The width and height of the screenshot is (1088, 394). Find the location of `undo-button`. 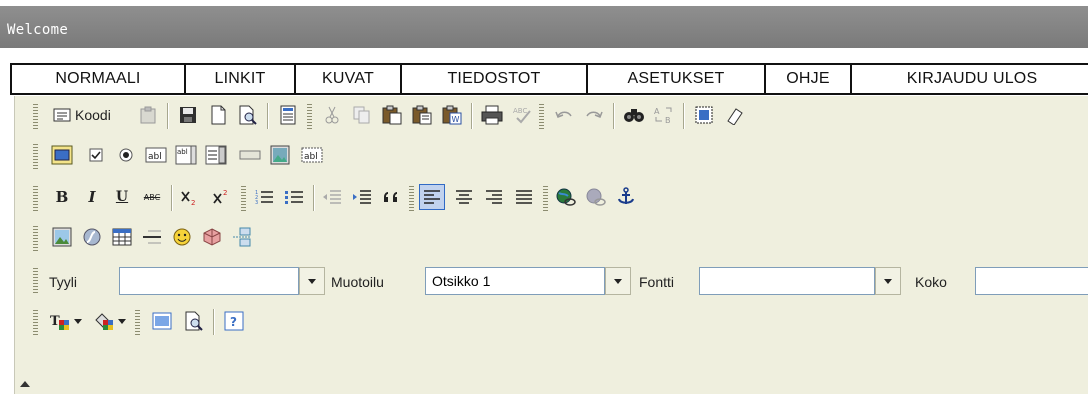

undo-button is located at coordinates (564, 115).